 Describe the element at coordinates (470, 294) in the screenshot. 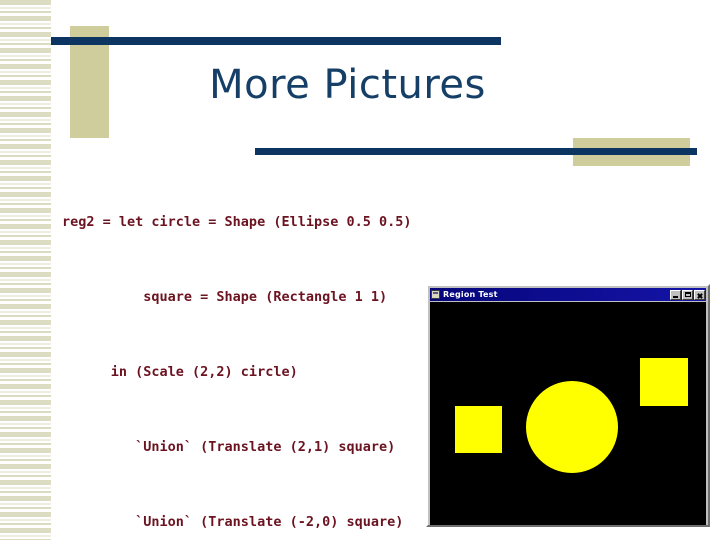

I see `window-title-text: Region Test` at that location.